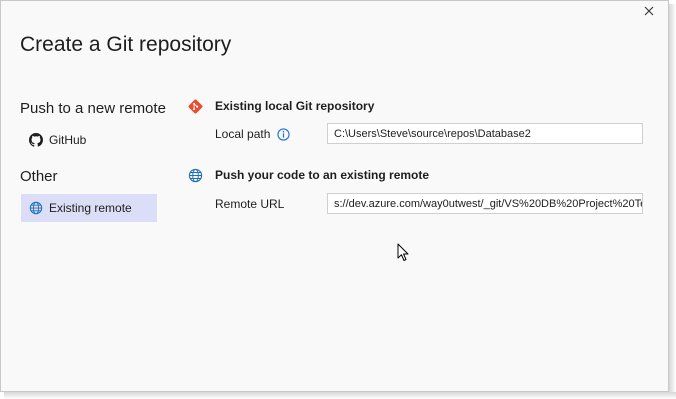 The image size is (676, 399). What do you see at coordinates (36, 140) in the screenshot?
I see `github-icon` at bounding box center [36, 140].